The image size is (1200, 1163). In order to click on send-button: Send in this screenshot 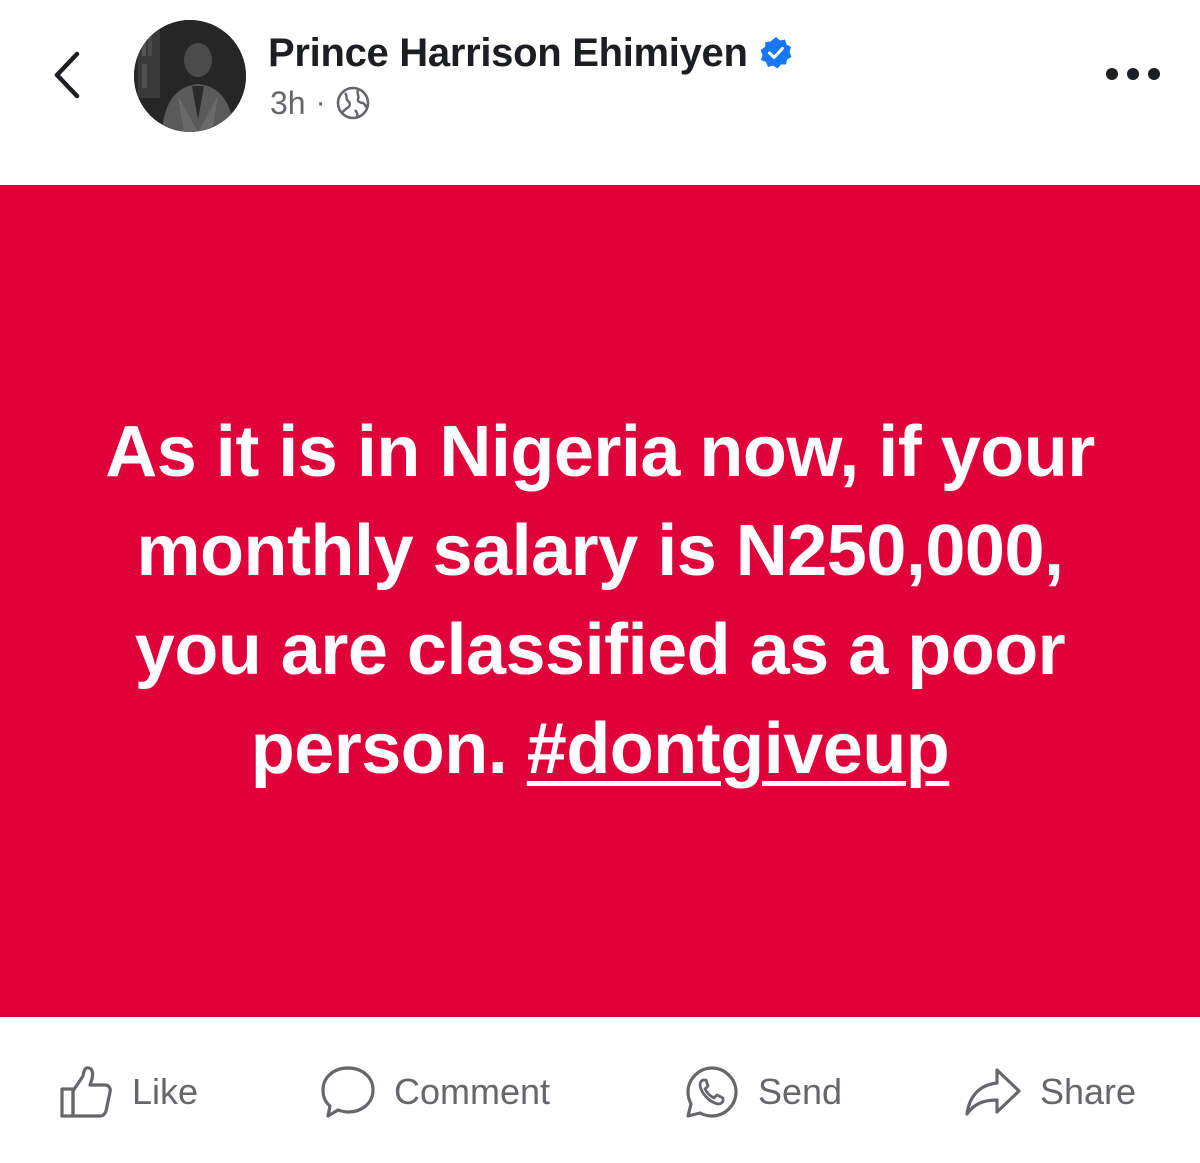, I will do `click(763, 1092)`.